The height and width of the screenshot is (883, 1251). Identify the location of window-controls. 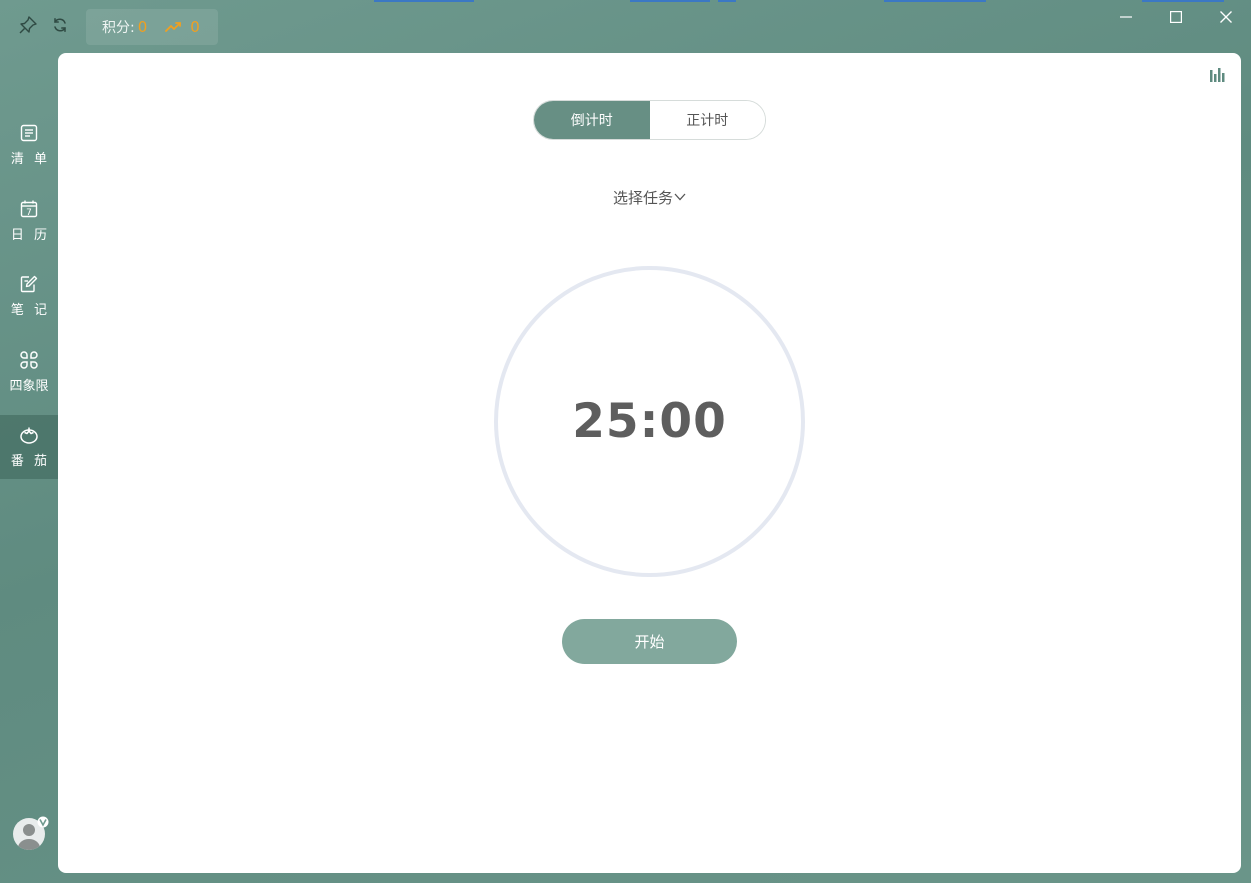
(1176, 17).